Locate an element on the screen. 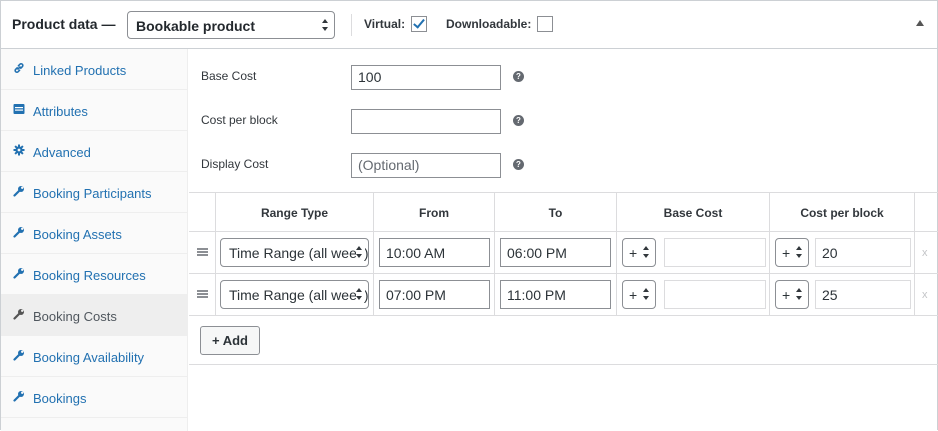  product-type-value: Bookable product is located at coordinates (196, 26).